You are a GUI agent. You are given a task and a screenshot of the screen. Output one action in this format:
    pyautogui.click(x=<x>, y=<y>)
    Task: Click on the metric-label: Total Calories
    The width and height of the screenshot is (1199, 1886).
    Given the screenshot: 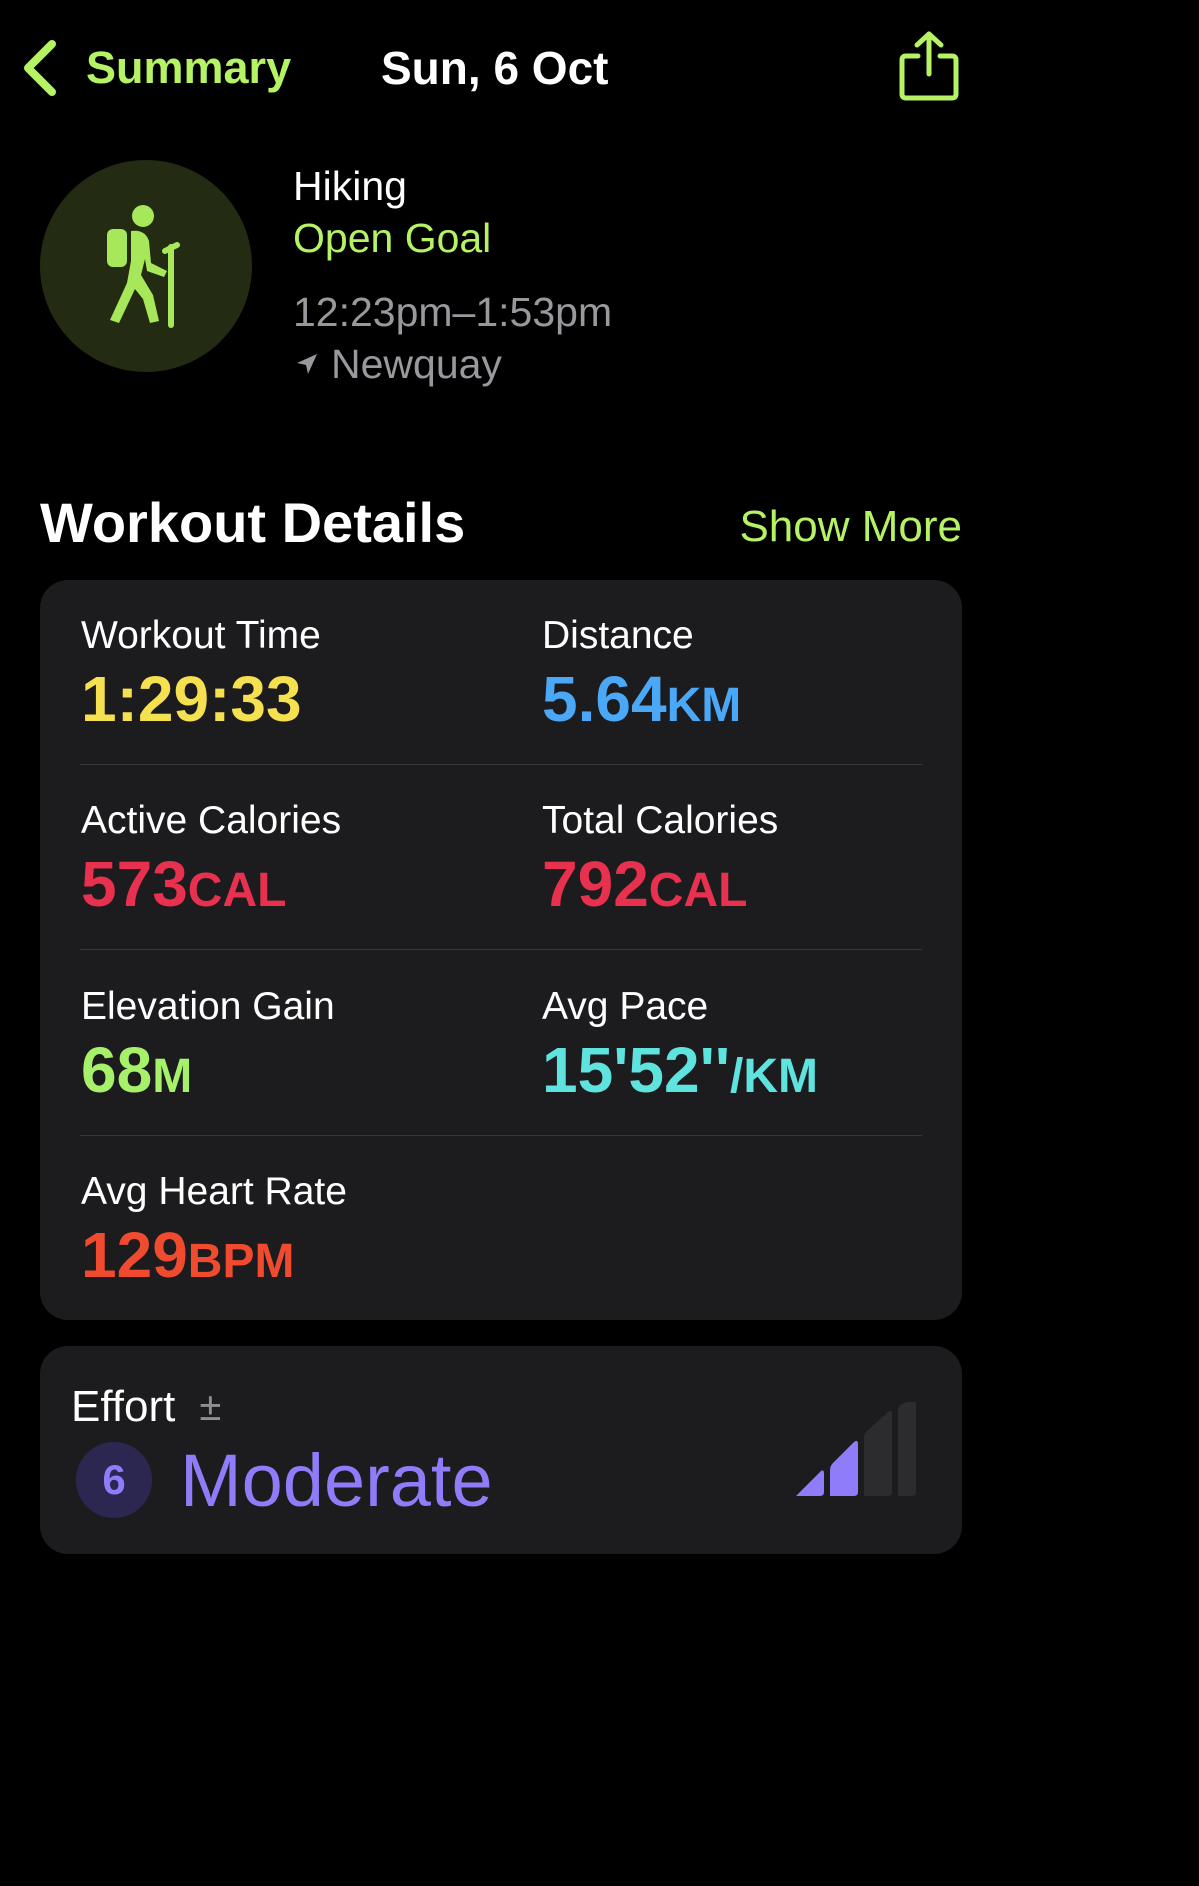 What is the action you would take?
    pyautogui.click(x=660, y=820)
    